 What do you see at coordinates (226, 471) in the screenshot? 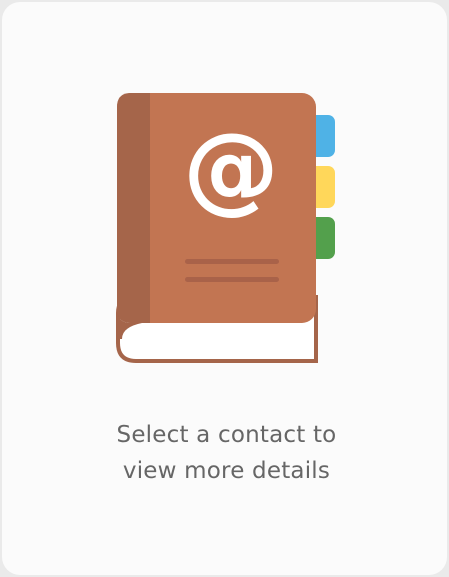
I see `empty-state-message-line-2: view more details` at bounding box center [226, 471].